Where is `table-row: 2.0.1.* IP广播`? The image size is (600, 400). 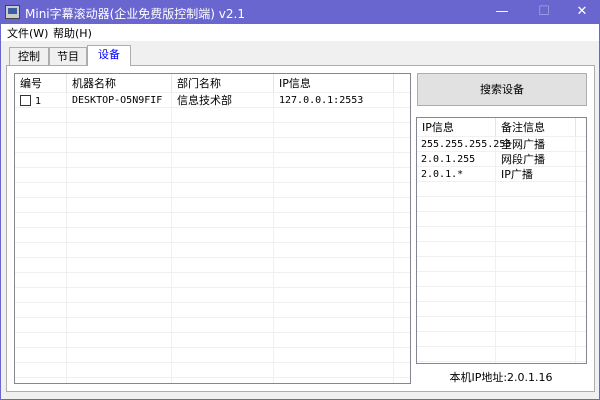
table-row: 2.0.1.* IP广播 is located at coordinates (501, 174).